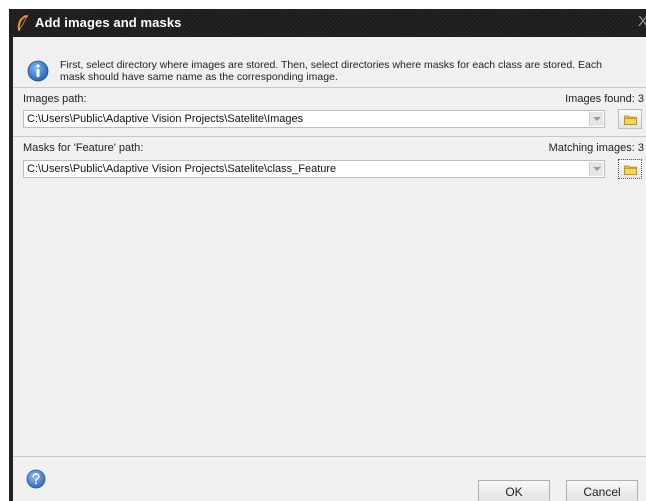  Describe the element at coordinates (38, 71) in the screenshot. I see `info-icon` at that location.